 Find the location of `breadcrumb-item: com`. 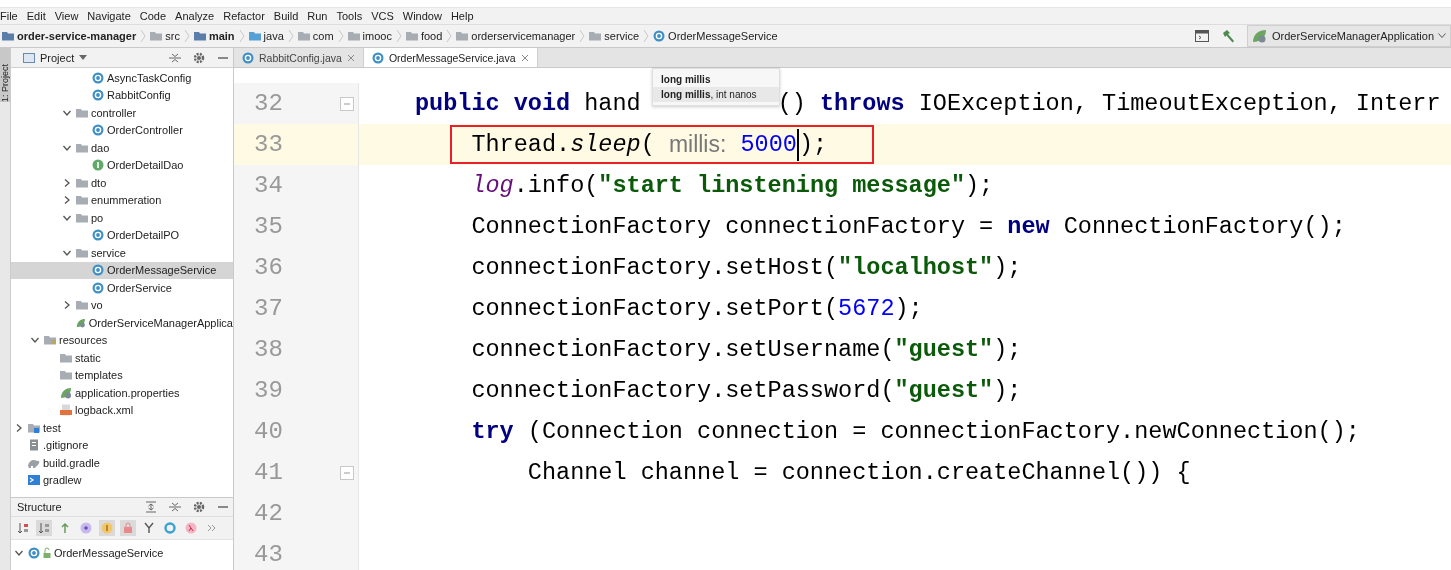

breadcrumb-item: com is located at coordinates (323, 36).